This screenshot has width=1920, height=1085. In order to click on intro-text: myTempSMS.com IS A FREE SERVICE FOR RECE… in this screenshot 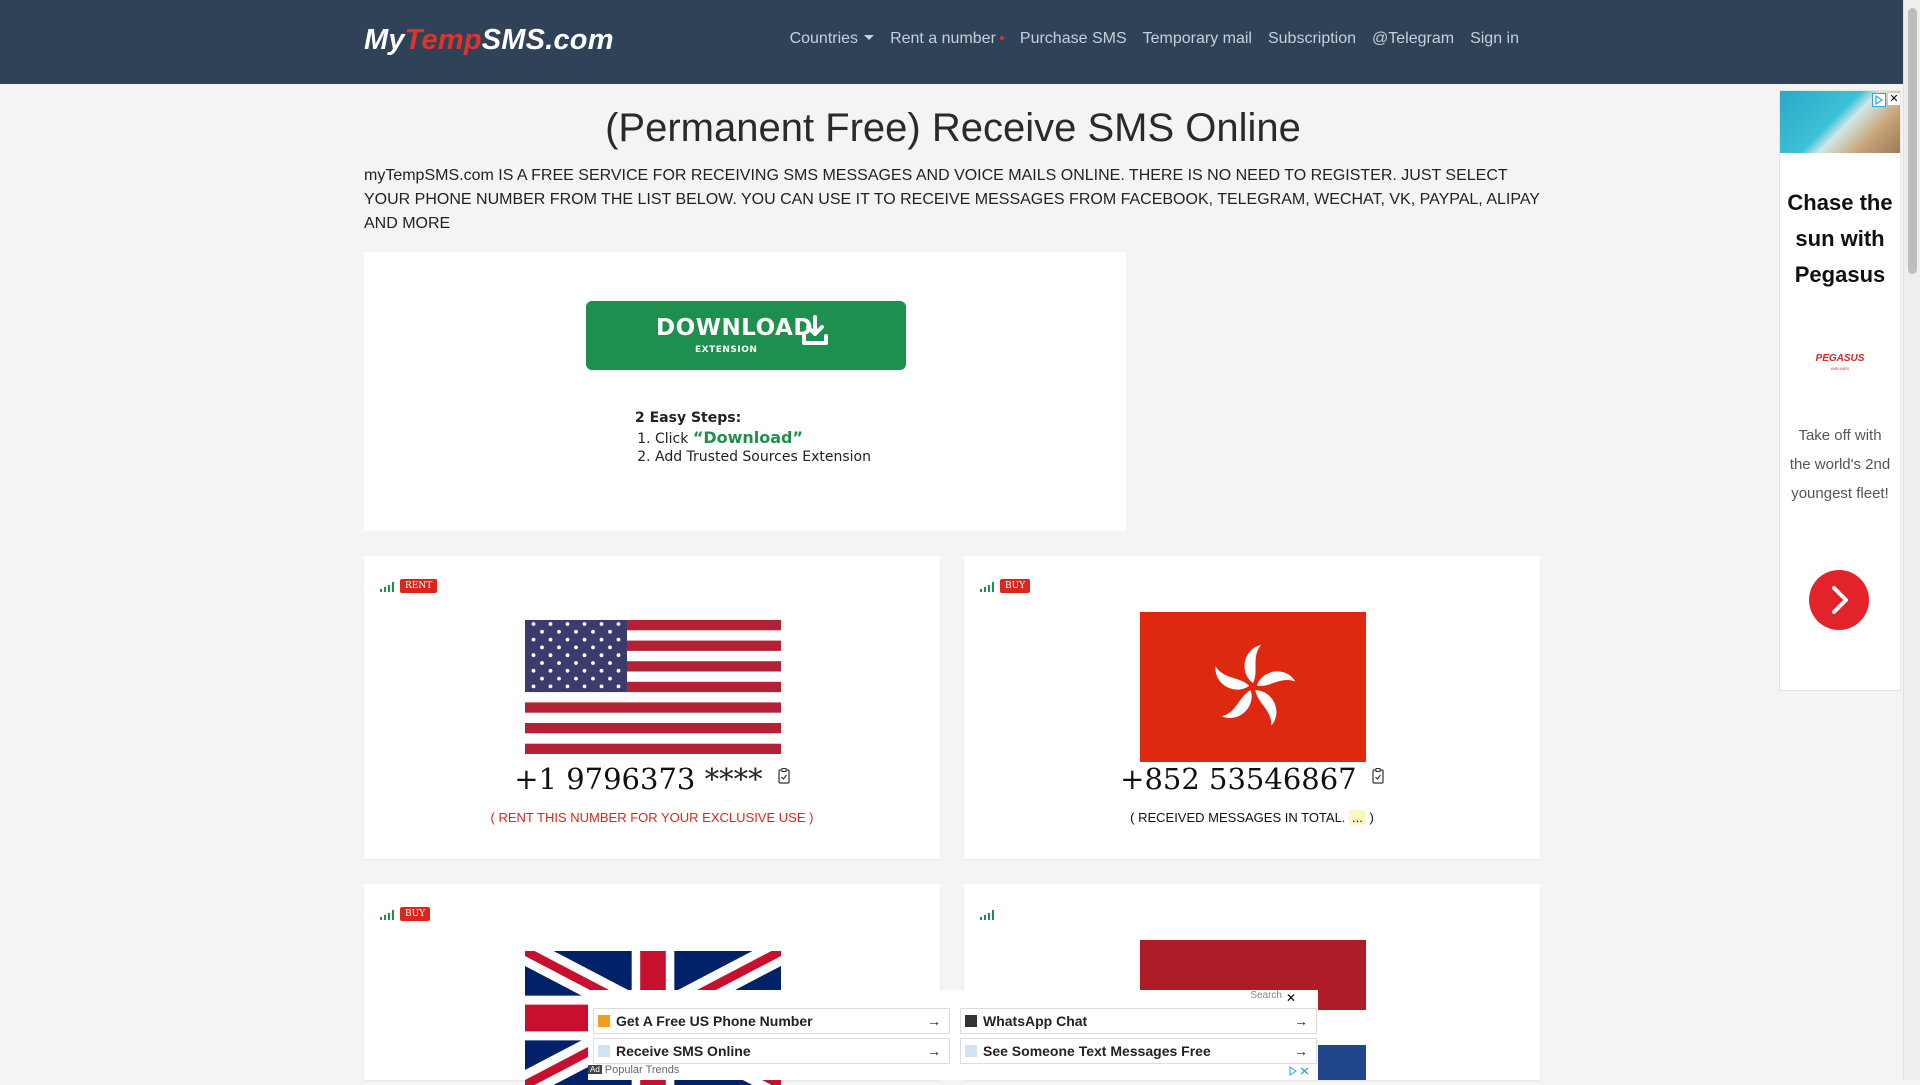, I will do `click(952, 199)`.